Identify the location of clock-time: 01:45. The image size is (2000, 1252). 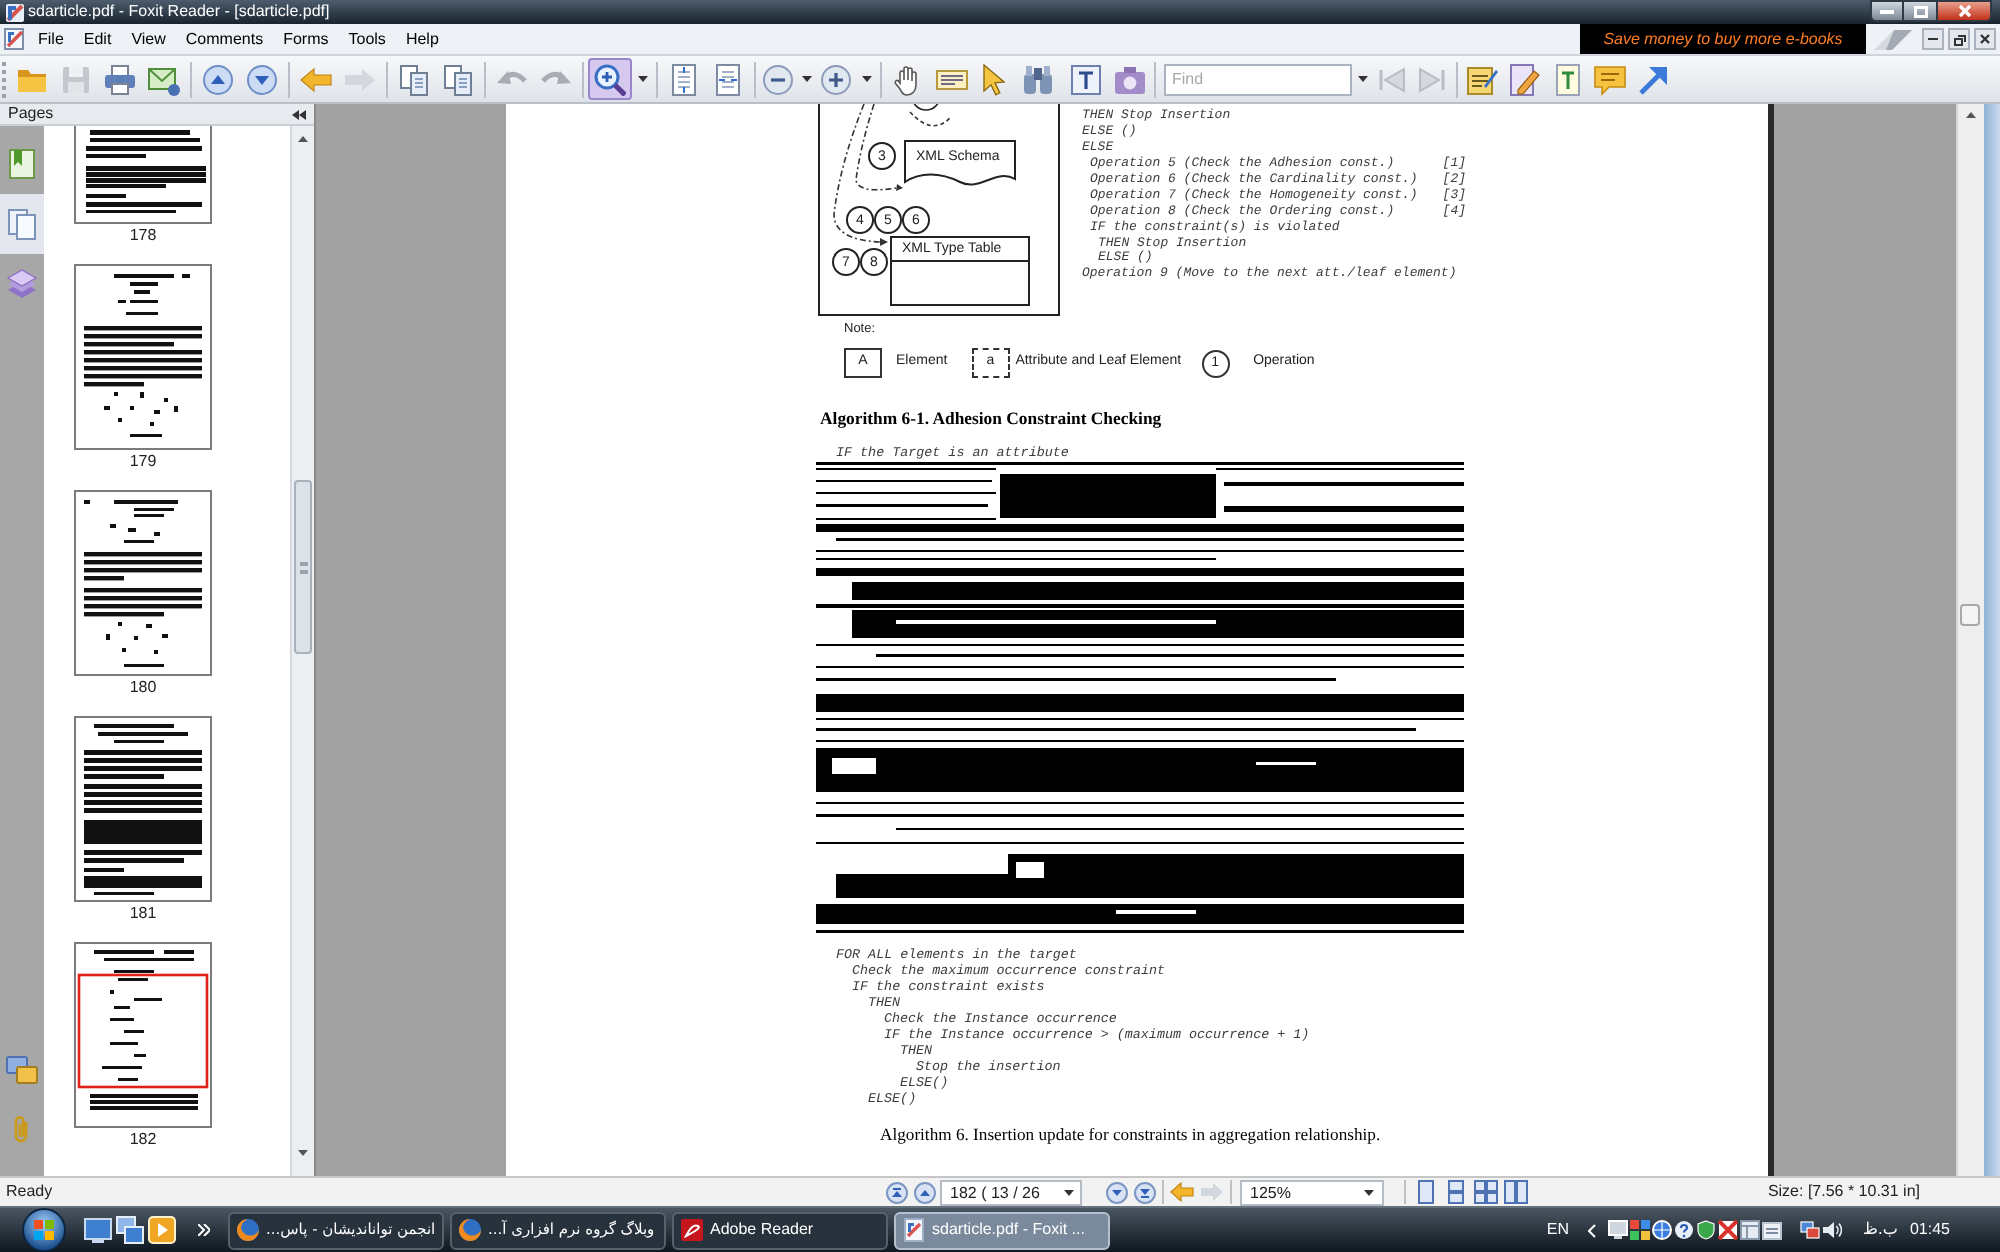
(1929, 1230).